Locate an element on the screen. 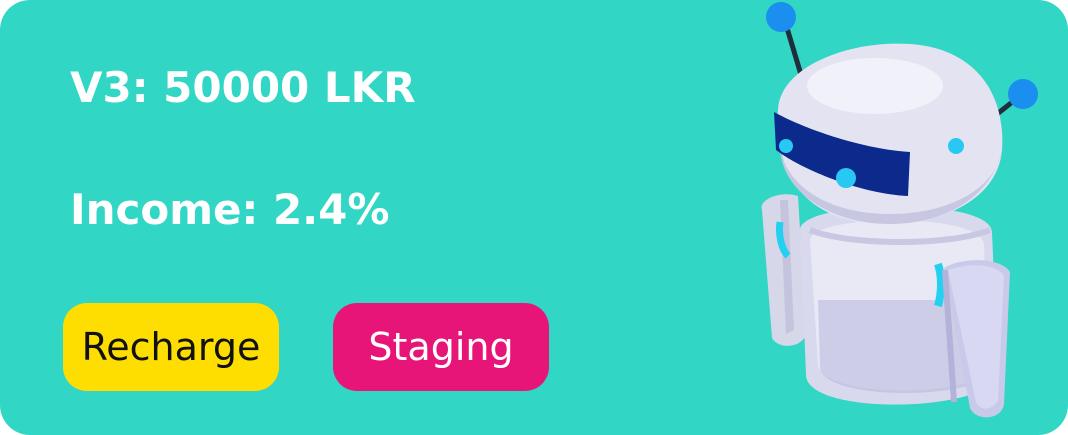 The height and width of the screenshot is (435, 1068). plan-title: V3: 50000 LKR is located at coordinates (243, 87).